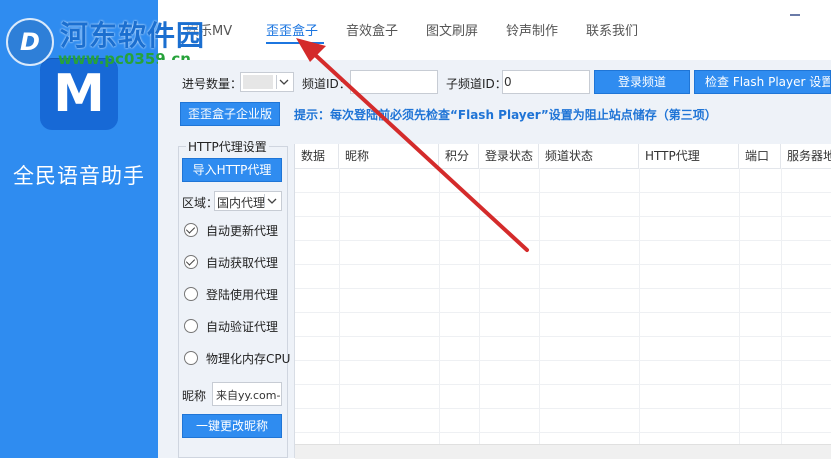 The height and width of the screenshot is (459, 831). I want to click on nickname-value: 来自yy.com-, so click(248, 395).